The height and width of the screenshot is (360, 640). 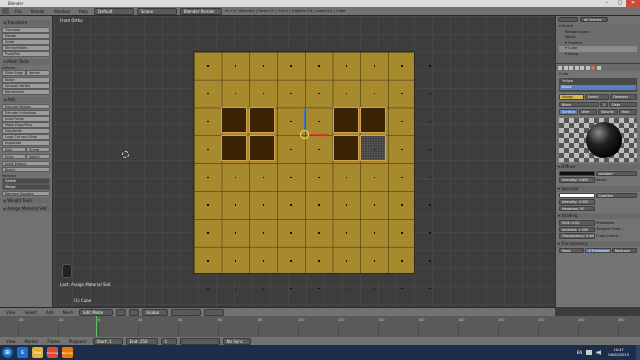 What do you see at coordinates (26, 169) in the screenshot?
I see `bisect-button: Bisect` at bounding box center [26, 169].